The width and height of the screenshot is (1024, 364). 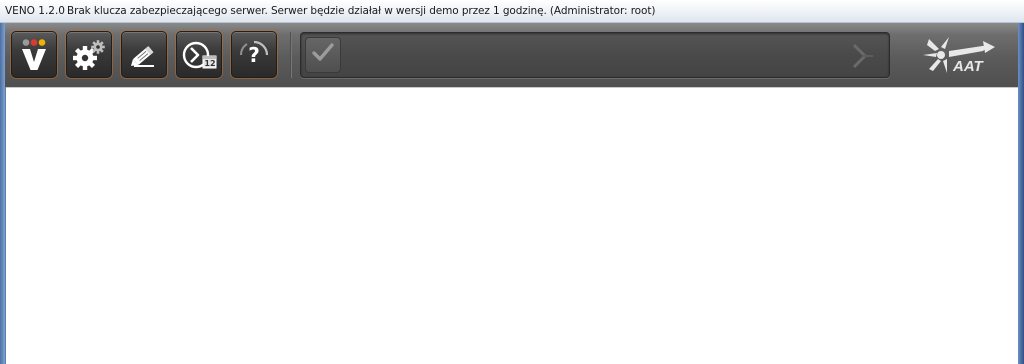 I want to click on veno-logo-icon, so click(x=34, y=55).